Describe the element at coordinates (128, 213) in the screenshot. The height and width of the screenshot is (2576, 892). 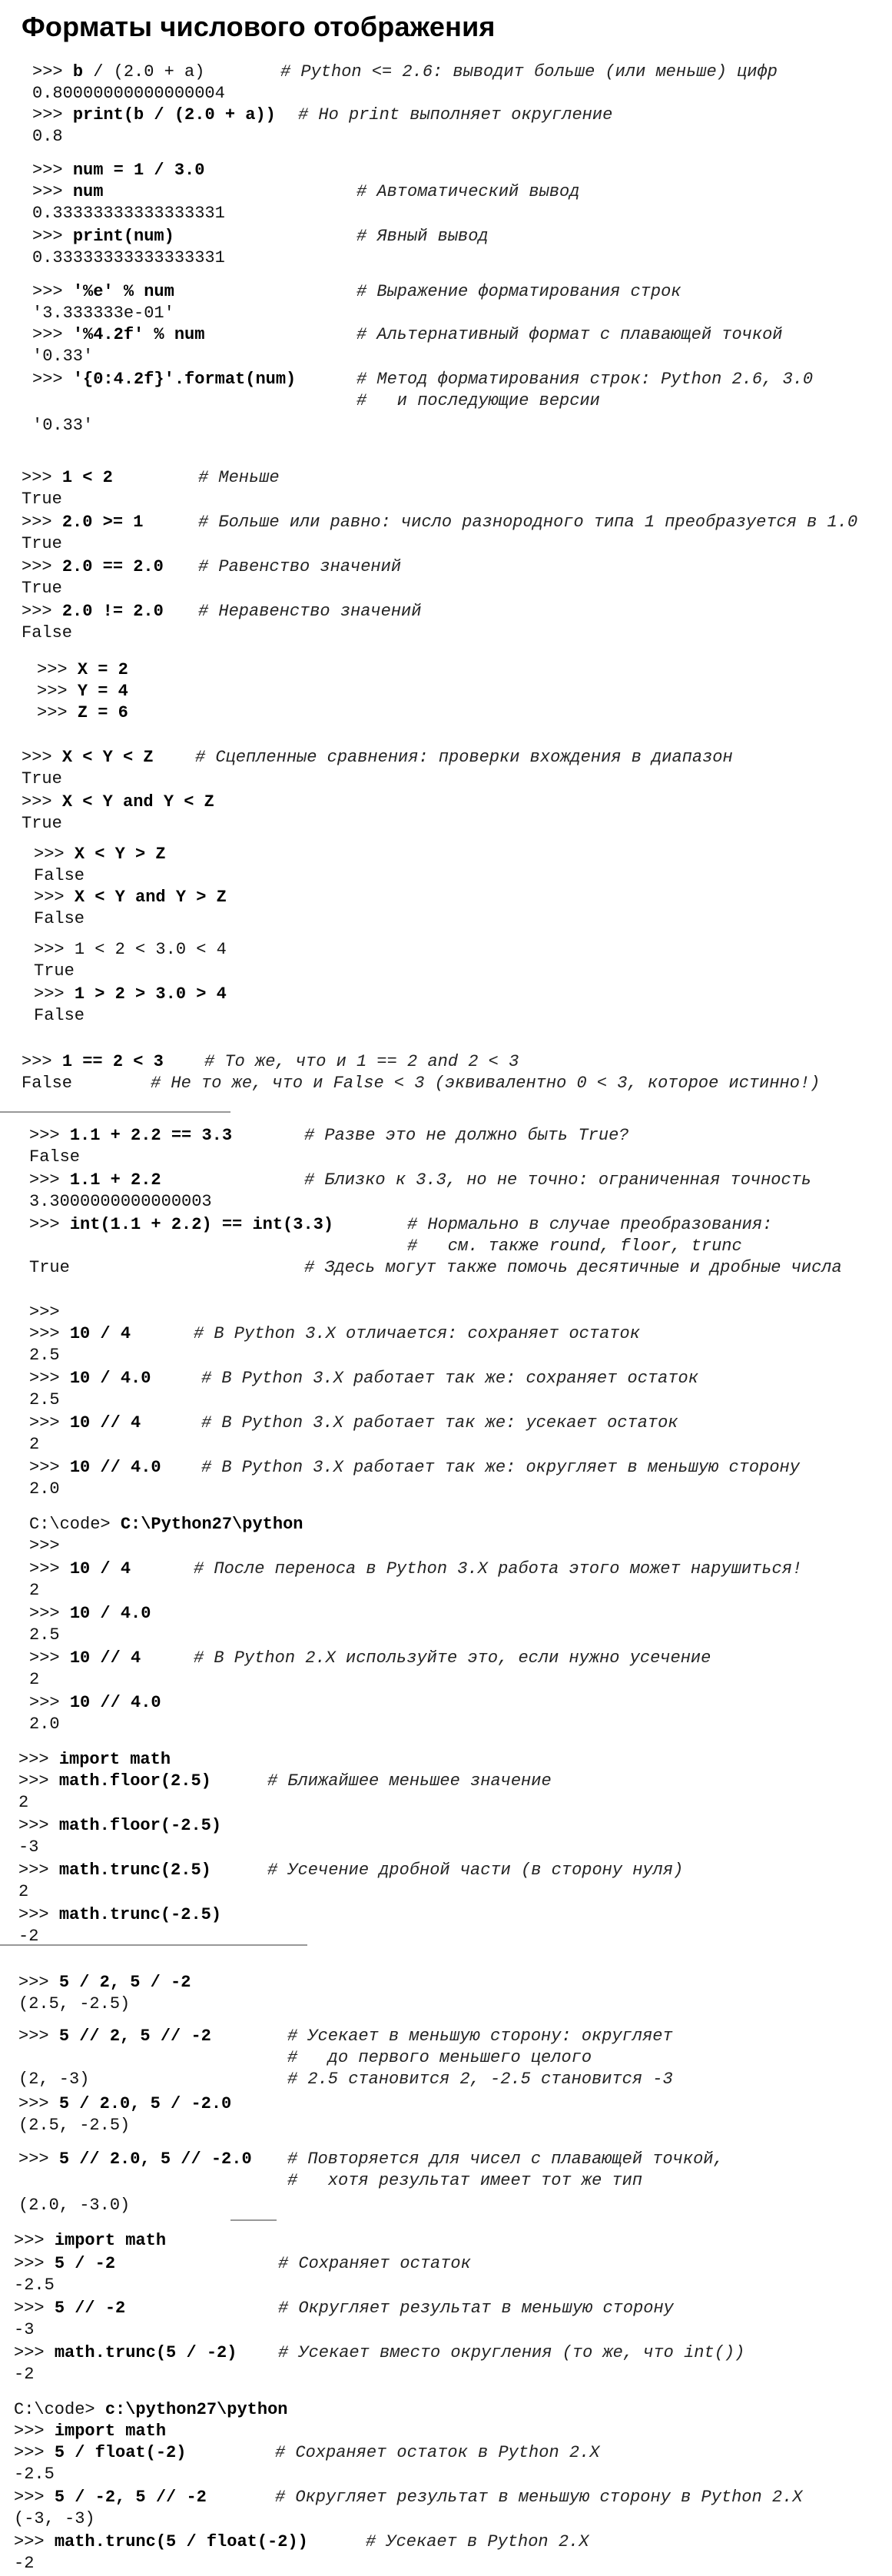
I see `output-text: 0.33333333333333331` at that location.